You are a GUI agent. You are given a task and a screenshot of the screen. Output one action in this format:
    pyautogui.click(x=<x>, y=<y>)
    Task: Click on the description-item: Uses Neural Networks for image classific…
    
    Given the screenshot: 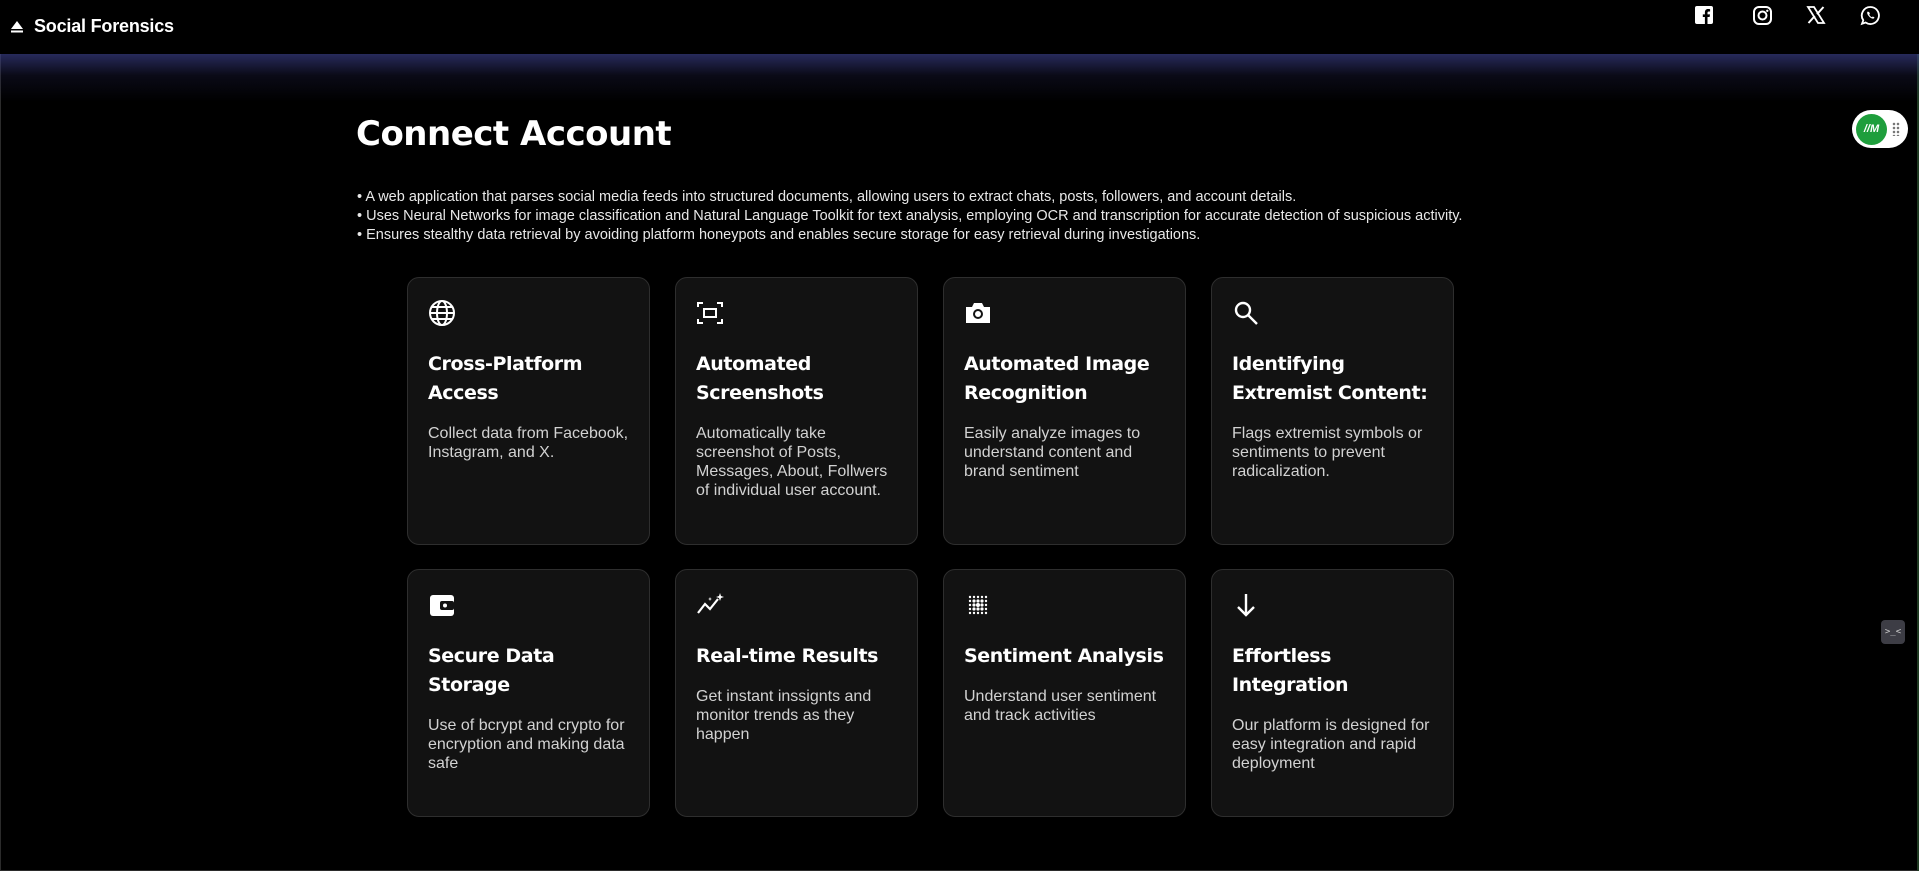 What is the action you would take?
    pyautogui.click(x=909, y=216)
    